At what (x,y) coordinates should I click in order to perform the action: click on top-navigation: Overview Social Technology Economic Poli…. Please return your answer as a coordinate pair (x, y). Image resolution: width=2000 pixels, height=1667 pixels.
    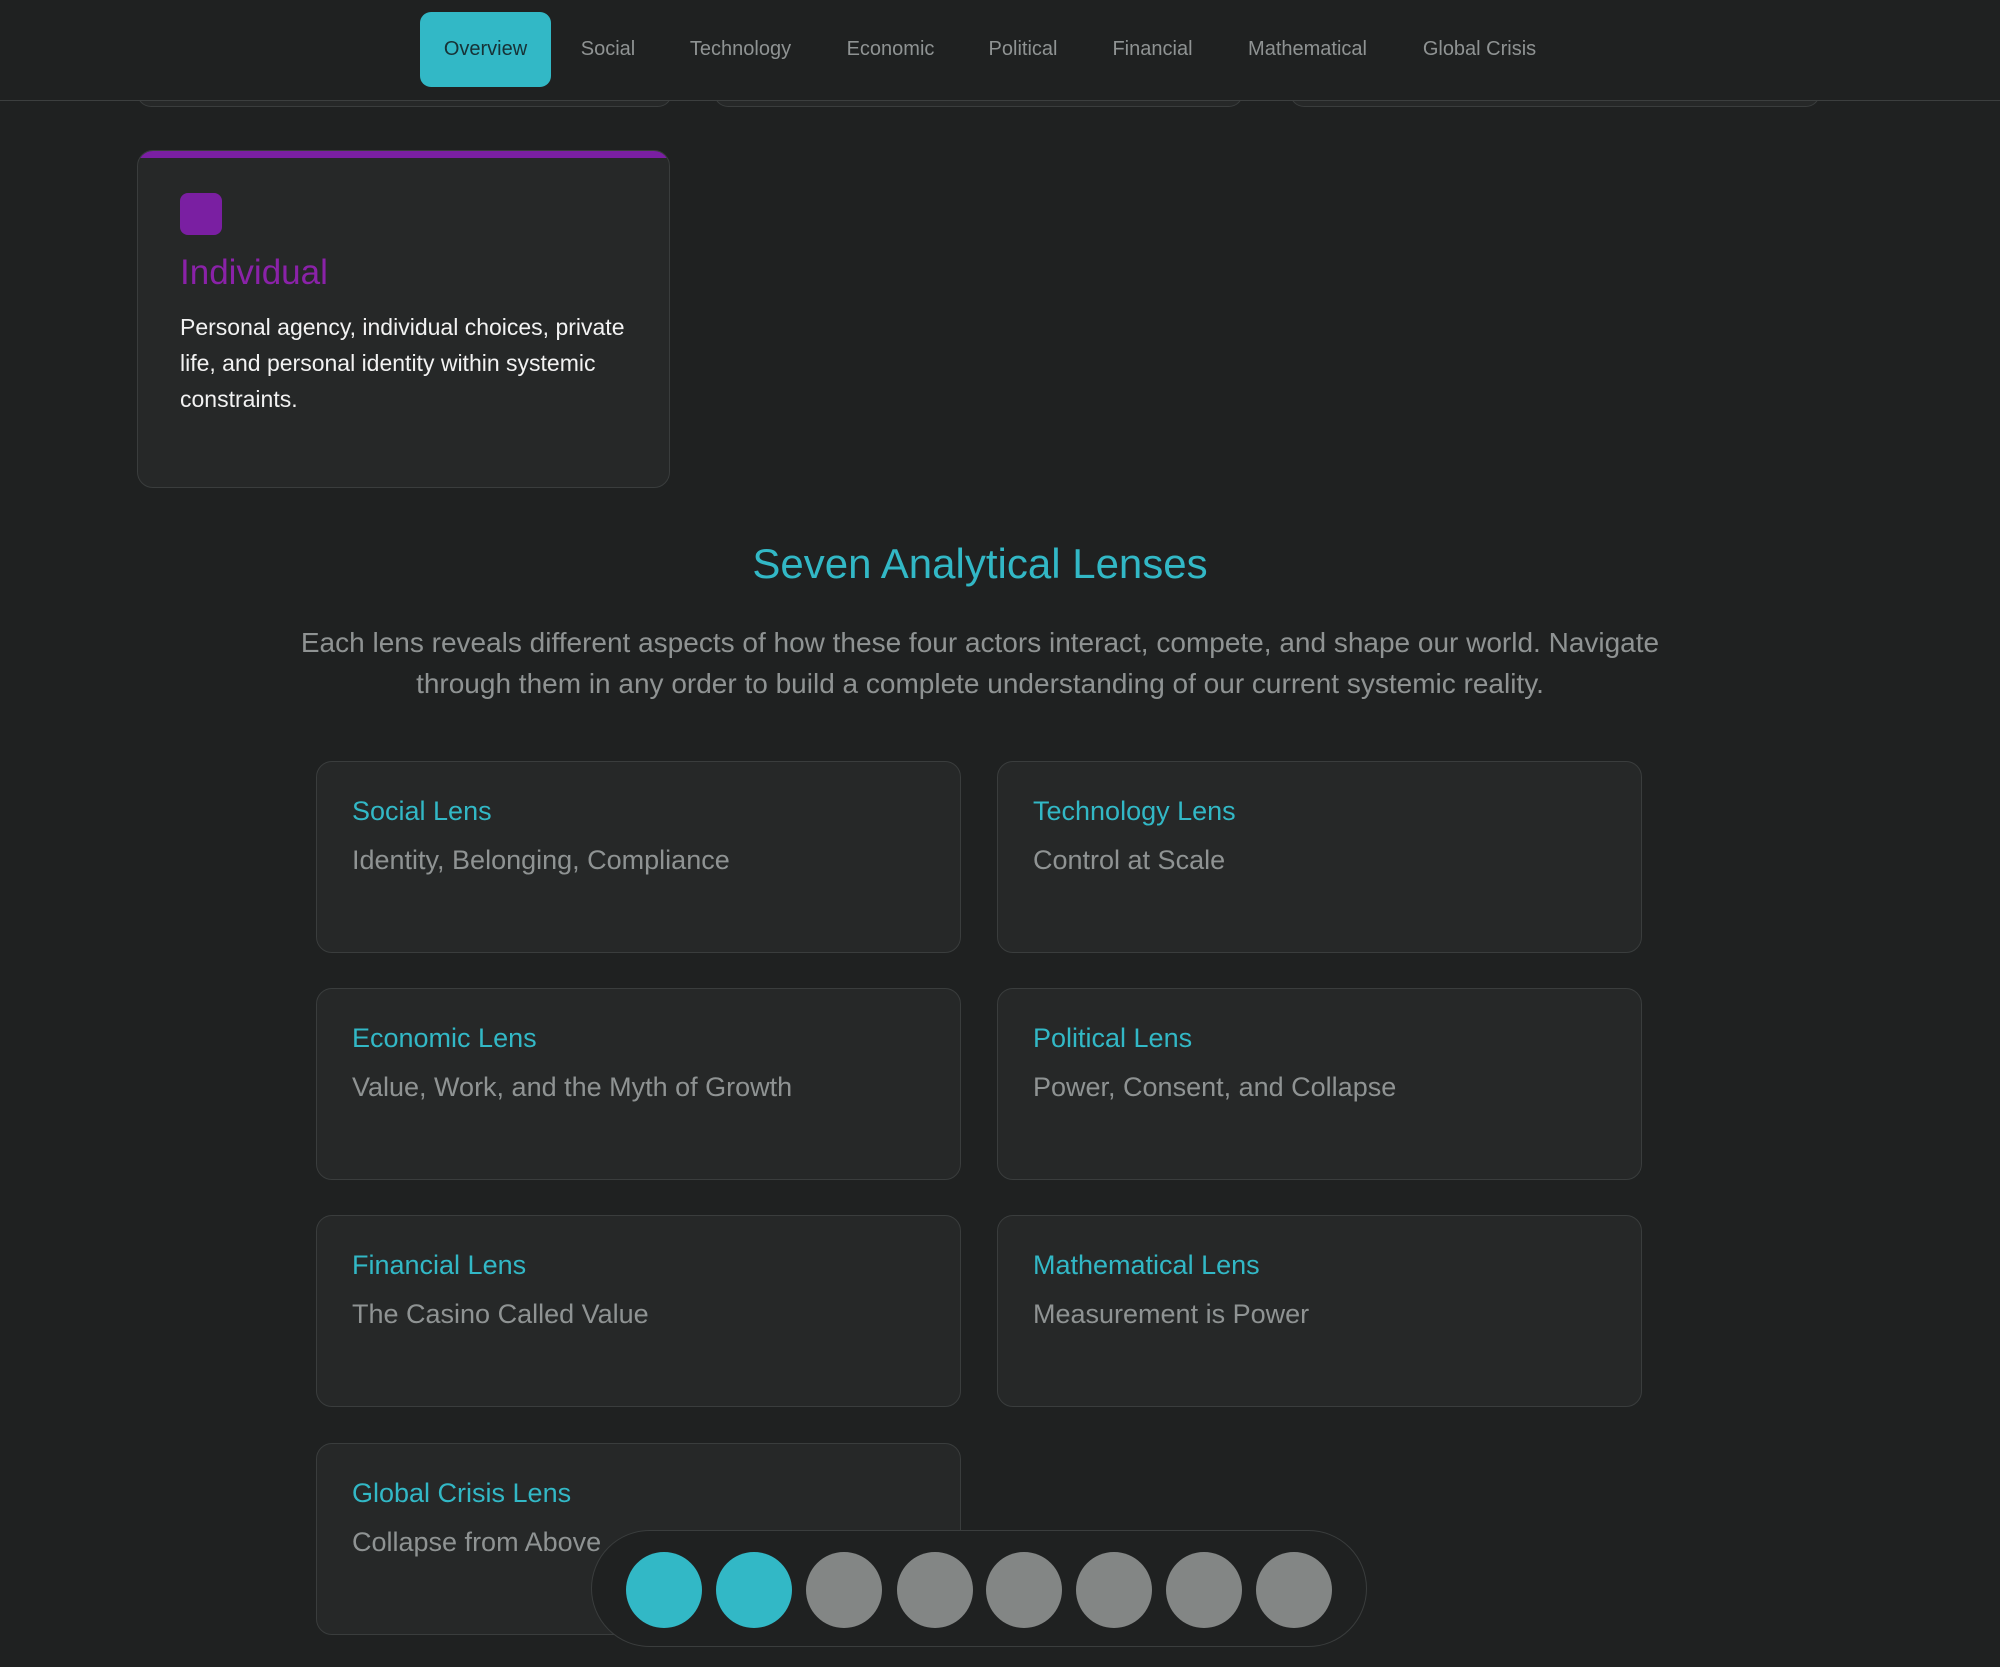
    Looking at the image, I should click on (1000, 50).